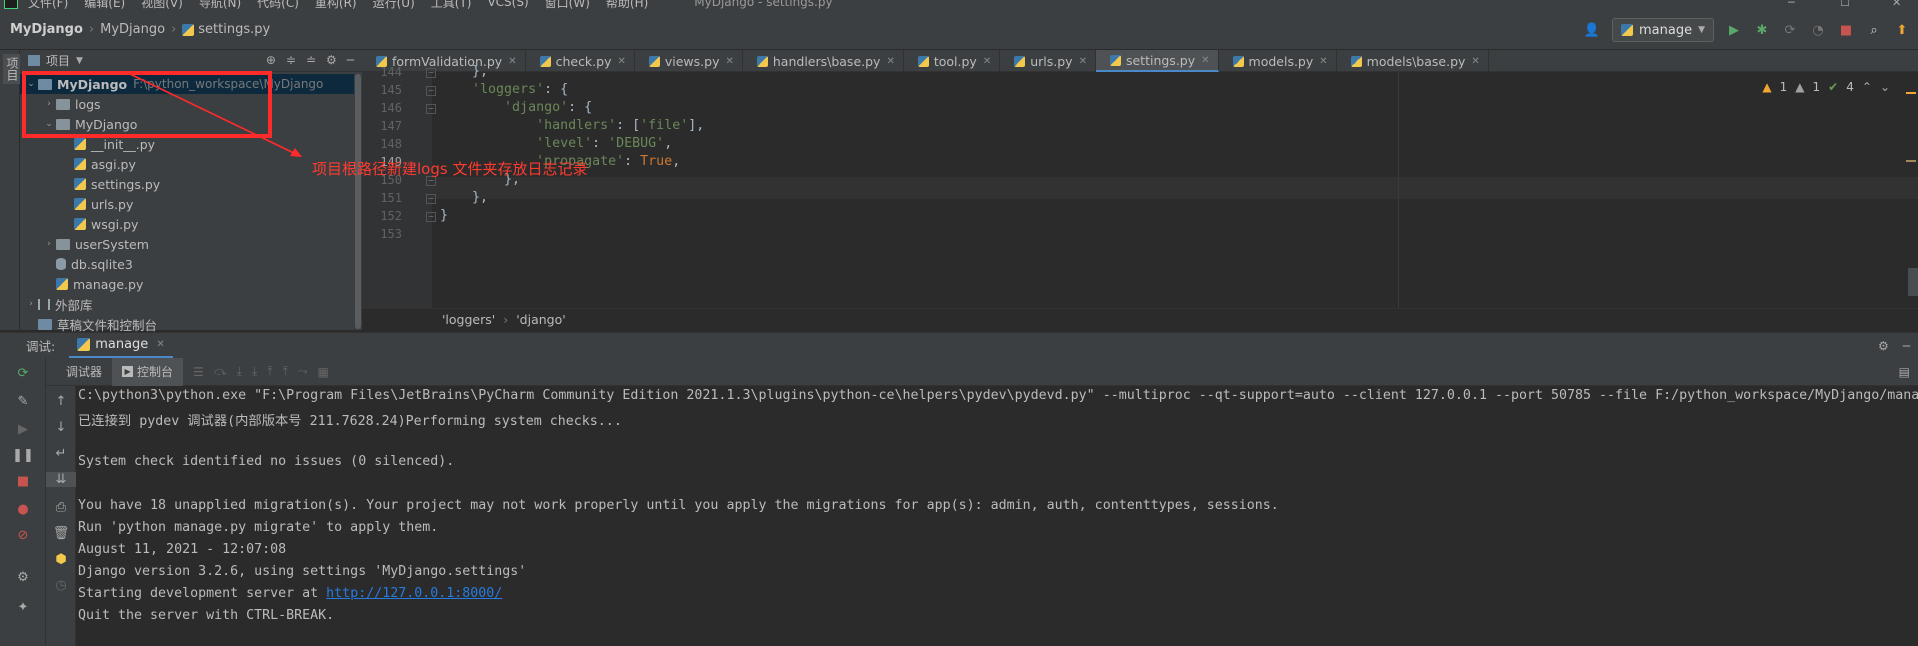  Describe the element at coordinates (61, 507) in the screenshot. I see `print-icon: ⎙` at that location.